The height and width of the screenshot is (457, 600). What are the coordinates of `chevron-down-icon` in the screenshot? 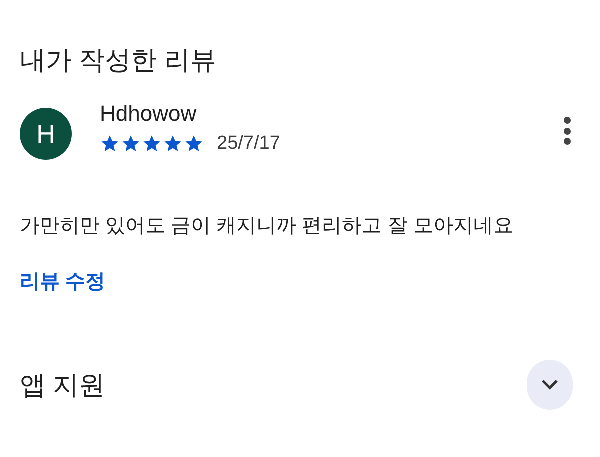 It's located at (550, 385).